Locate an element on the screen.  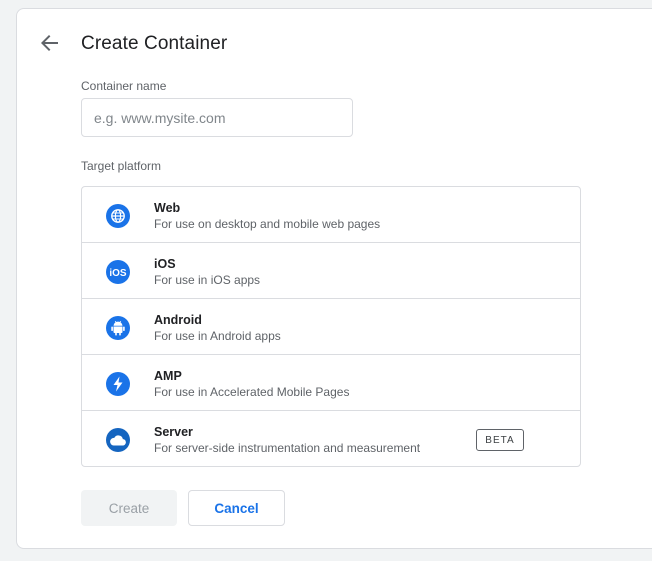
platform-option-android: Android For use in Android apps is located at coordinates (331, 327).